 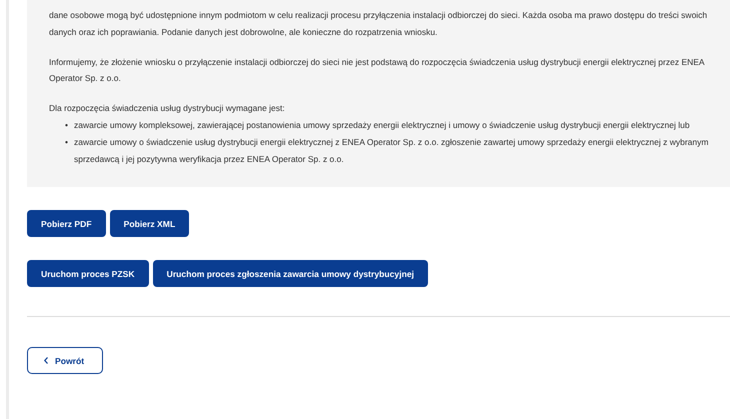 What do you see at coordinates (65, 360) in the screenshot?
I see `back-button: Powrót` at bounding box center [65, 360].